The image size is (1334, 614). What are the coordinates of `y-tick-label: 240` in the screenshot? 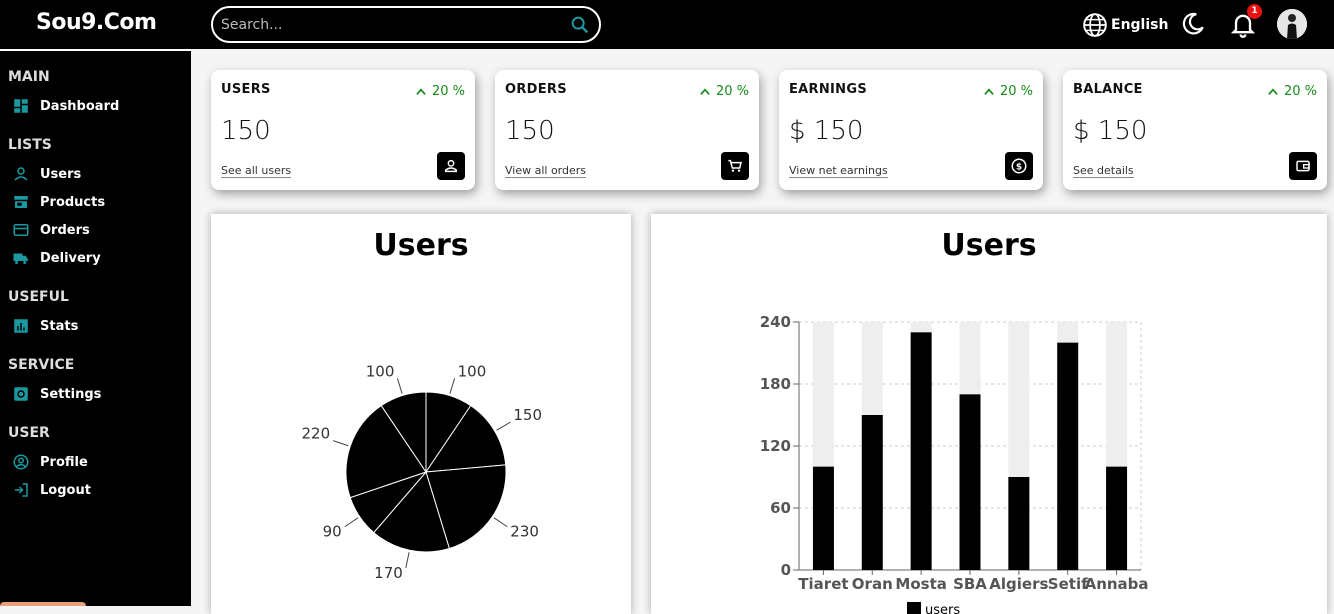 It's located at (775, 322).